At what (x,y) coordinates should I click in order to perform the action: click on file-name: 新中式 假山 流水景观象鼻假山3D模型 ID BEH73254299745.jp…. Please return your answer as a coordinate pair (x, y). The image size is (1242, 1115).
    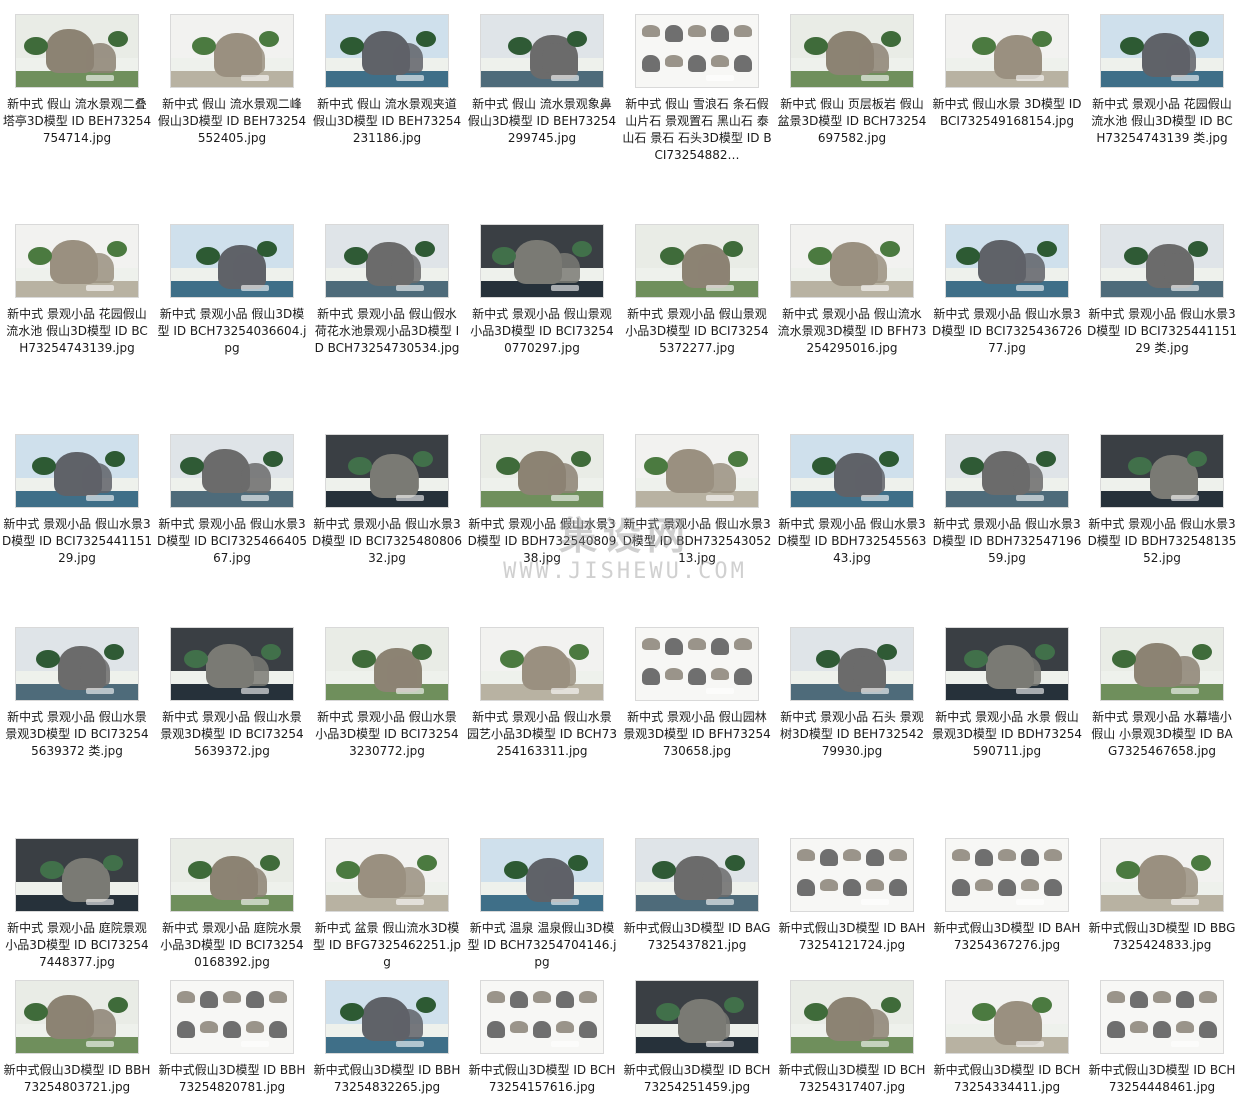
    Looking at the image, I should click on (542, 121).